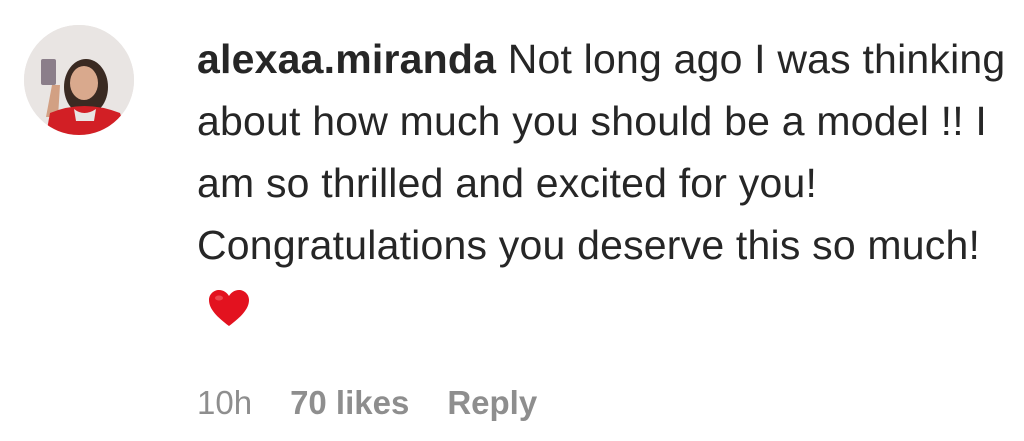 The width and height of the screenshot is (1024, 441). What do you see at coordinates (349, 402) in the screenshot?
I see `likes-count-button: 70 likes` at bounding box center [349, 402].